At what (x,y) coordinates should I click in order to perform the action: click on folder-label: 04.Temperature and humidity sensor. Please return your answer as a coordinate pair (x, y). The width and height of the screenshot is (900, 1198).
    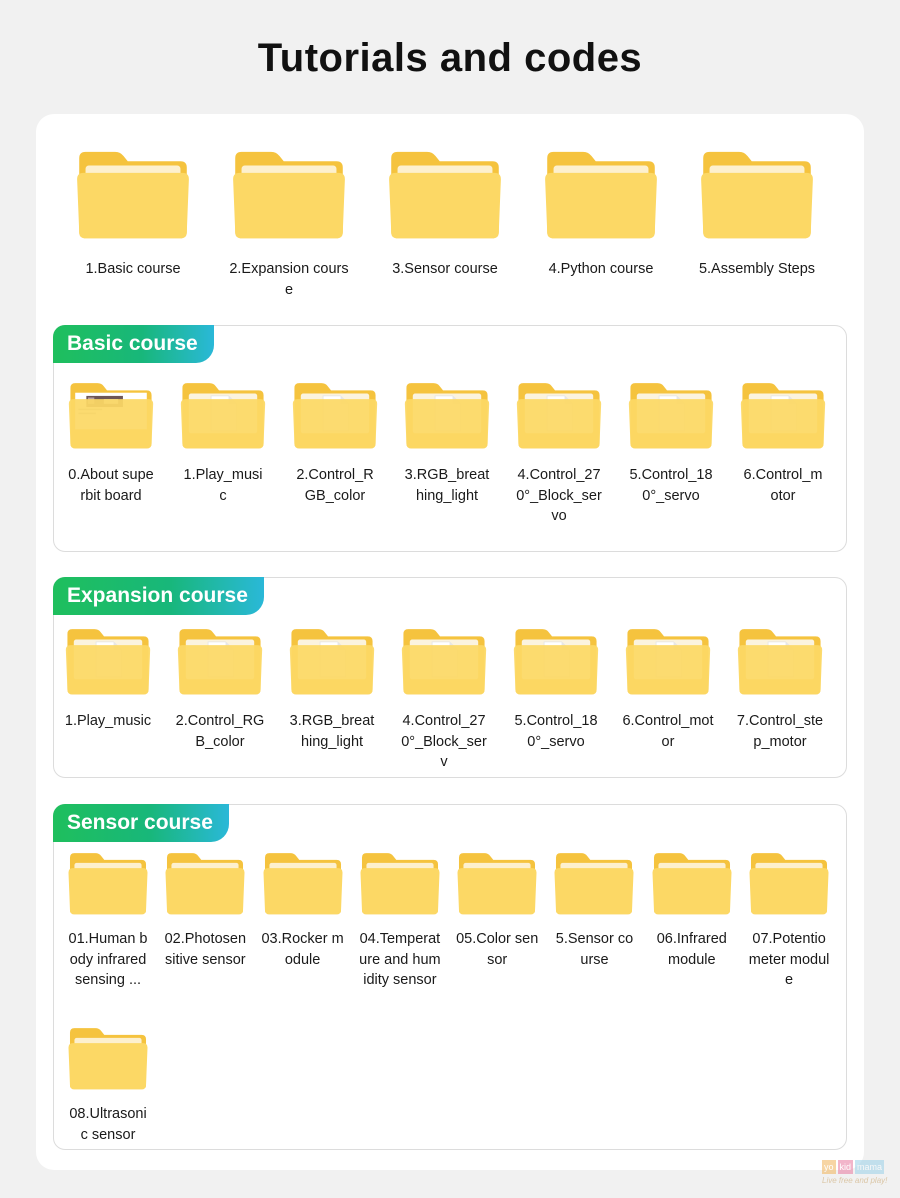
    Looking at the image, I should click on (400, 959).